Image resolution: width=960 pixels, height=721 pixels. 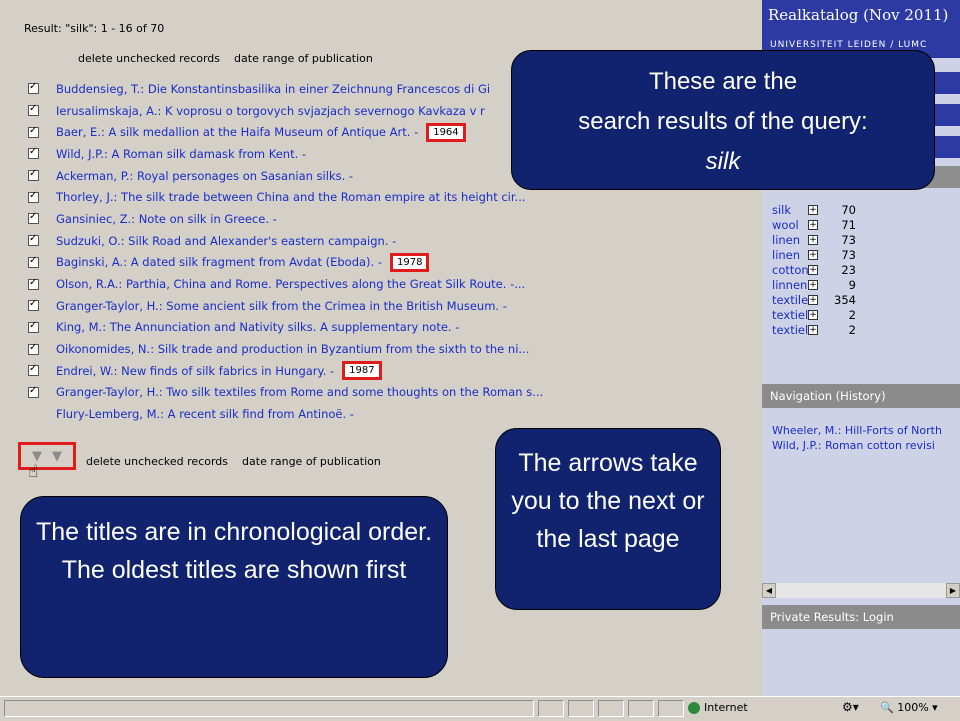 I want to click on result-count-header: Result: "silk": 1 - 16 of 70, so click(x=94, y=28).